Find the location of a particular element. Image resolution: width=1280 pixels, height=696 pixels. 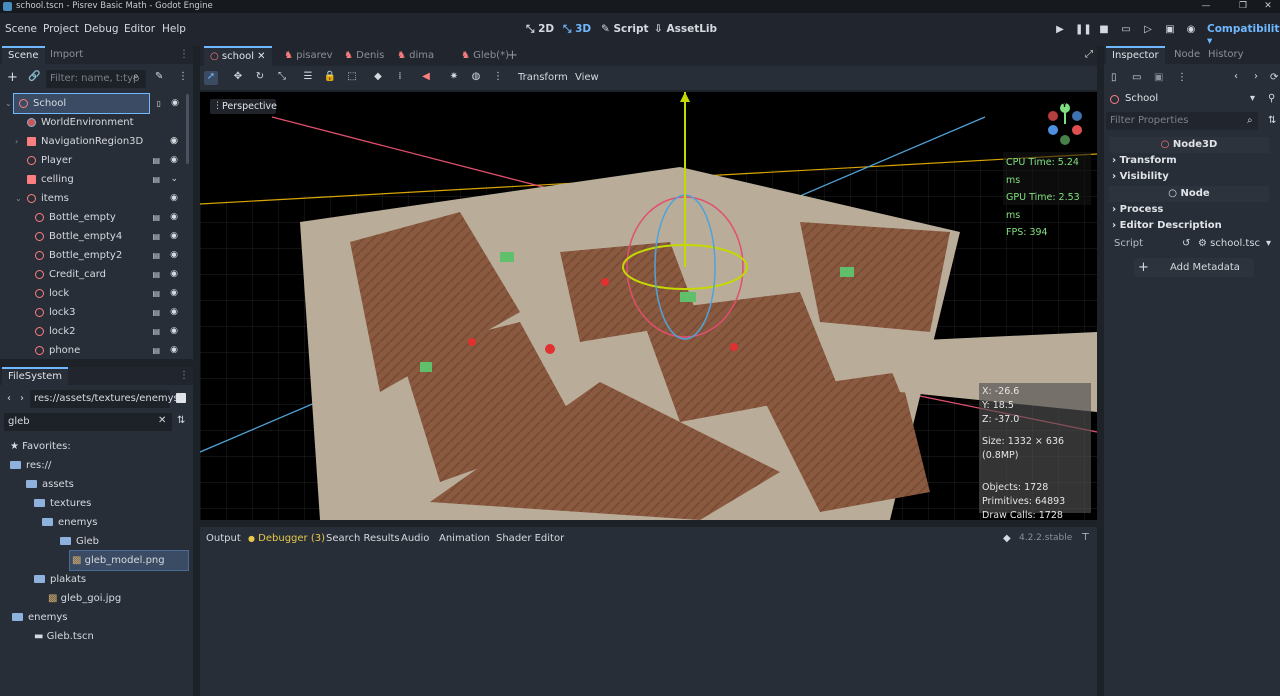

scene-node-2: › NavigationRegion3D ◉ ◉ is located at coordinates (93, 141).